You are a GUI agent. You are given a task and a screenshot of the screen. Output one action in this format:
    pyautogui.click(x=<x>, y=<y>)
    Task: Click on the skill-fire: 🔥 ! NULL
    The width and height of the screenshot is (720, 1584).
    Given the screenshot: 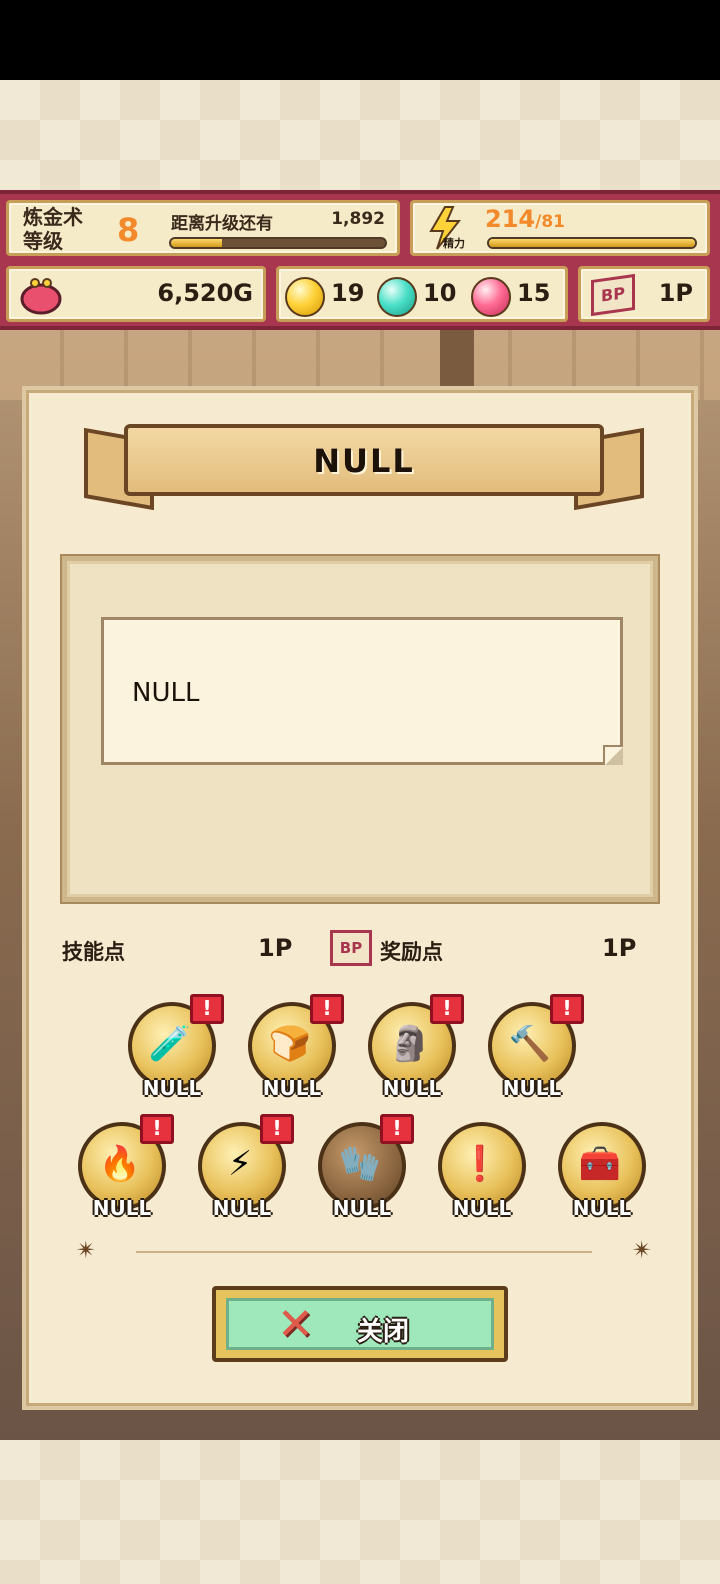 What is the action you would take?
    pyautogui.click(x=125, y=1173)
    